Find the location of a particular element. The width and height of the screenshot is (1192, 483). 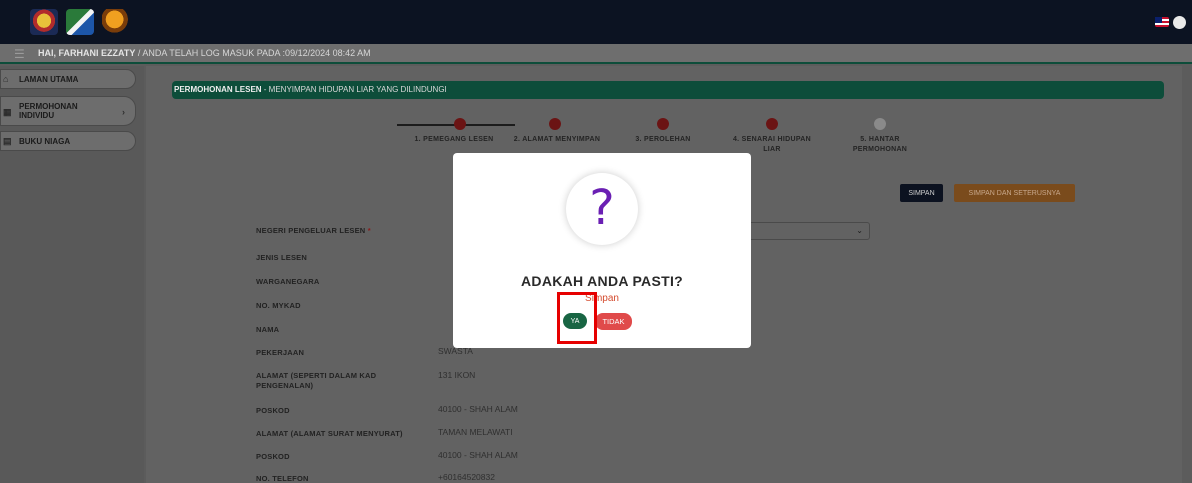

step-5-line2: PERMOHONAN is located at coordinates (880, 149).